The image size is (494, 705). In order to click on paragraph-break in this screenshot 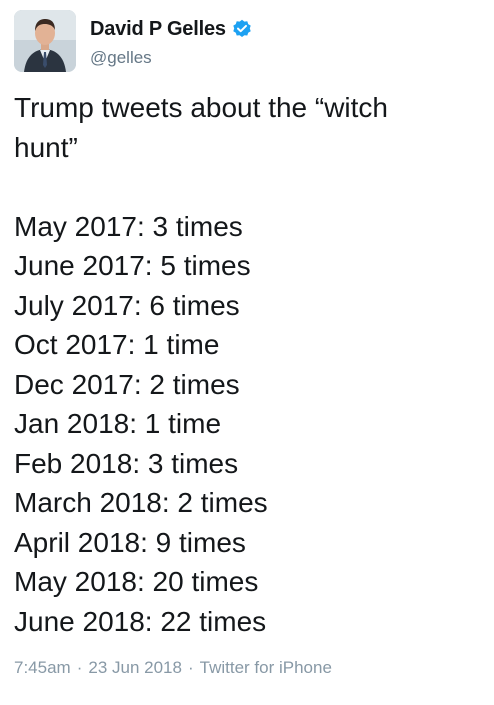, I will do `click(249, 187)`.